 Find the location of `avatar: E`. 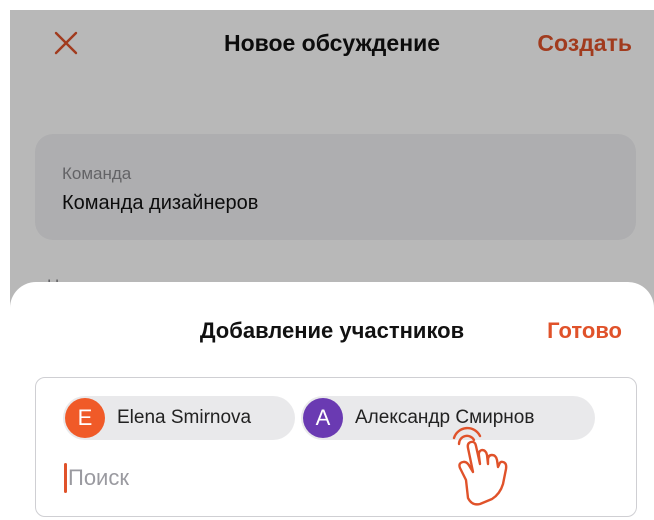

avatar: E is located at coordinates (85, 418).